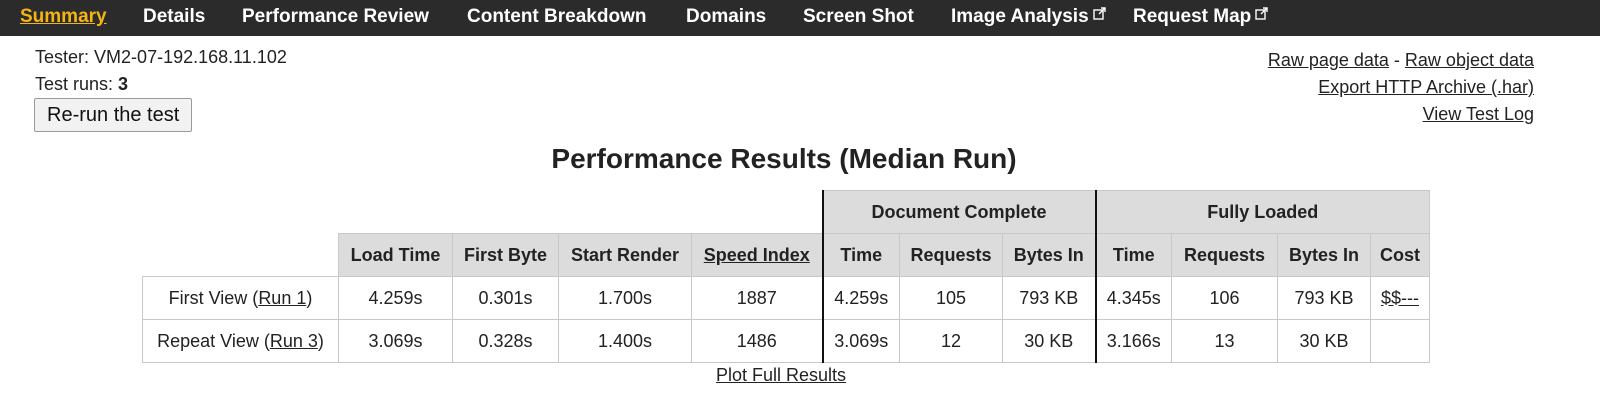 The width and height of the screenshot is (1600, 413). Describe the element at coordinates (1133, 341) in the screenshot. I see `full-time-cell: 3.166s` at that location.